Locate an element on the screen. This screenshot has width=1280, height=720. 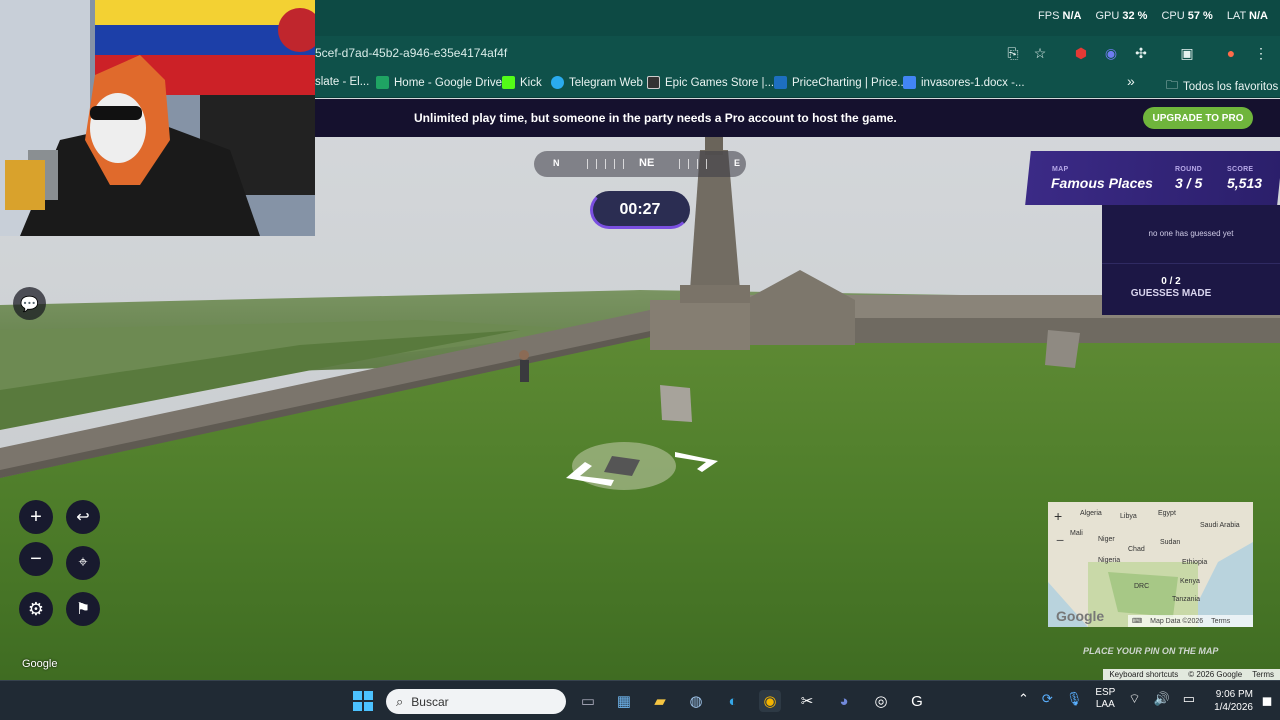
file-explorer-icon: ▰ is located at coordinates (660, 701).